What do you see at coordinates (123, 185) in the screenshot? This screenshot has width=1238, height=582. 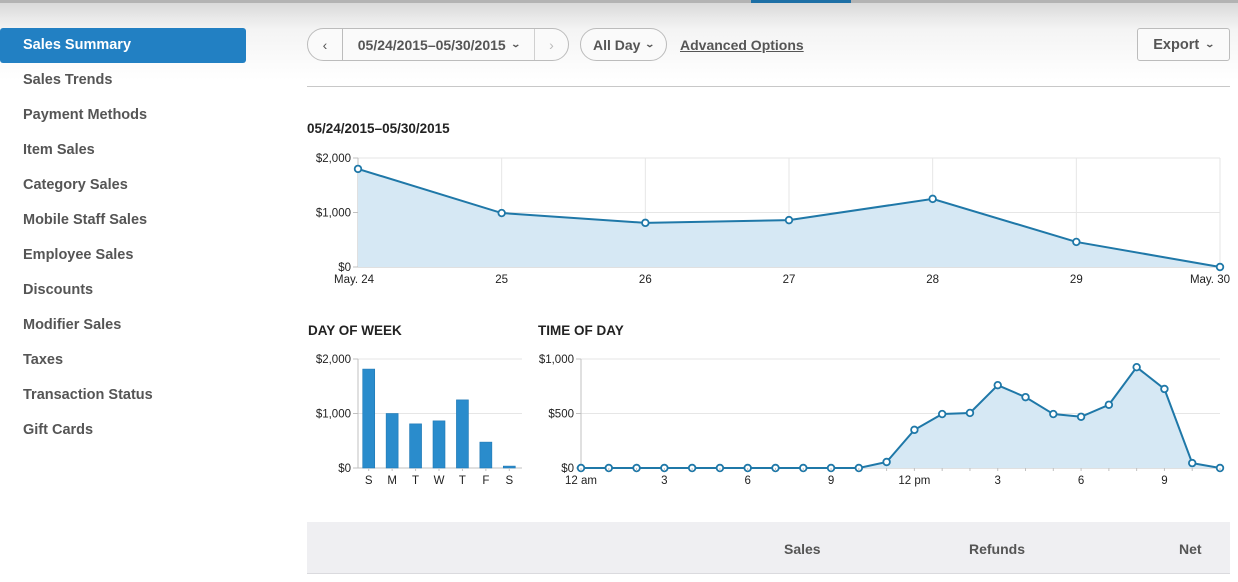 I see `sidebar-item-category-sales: Category Sales` at bounding box center [123, 185].